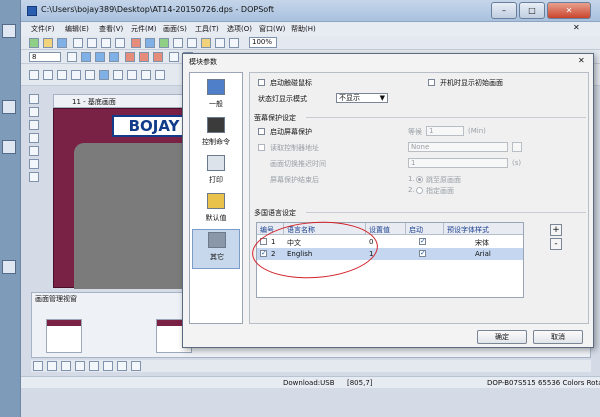 The image size is (600, 417). What do you see at coordinates (122, 366) in the screenshot?
I see `bring-front-icon` at bounding box center [122, 366].